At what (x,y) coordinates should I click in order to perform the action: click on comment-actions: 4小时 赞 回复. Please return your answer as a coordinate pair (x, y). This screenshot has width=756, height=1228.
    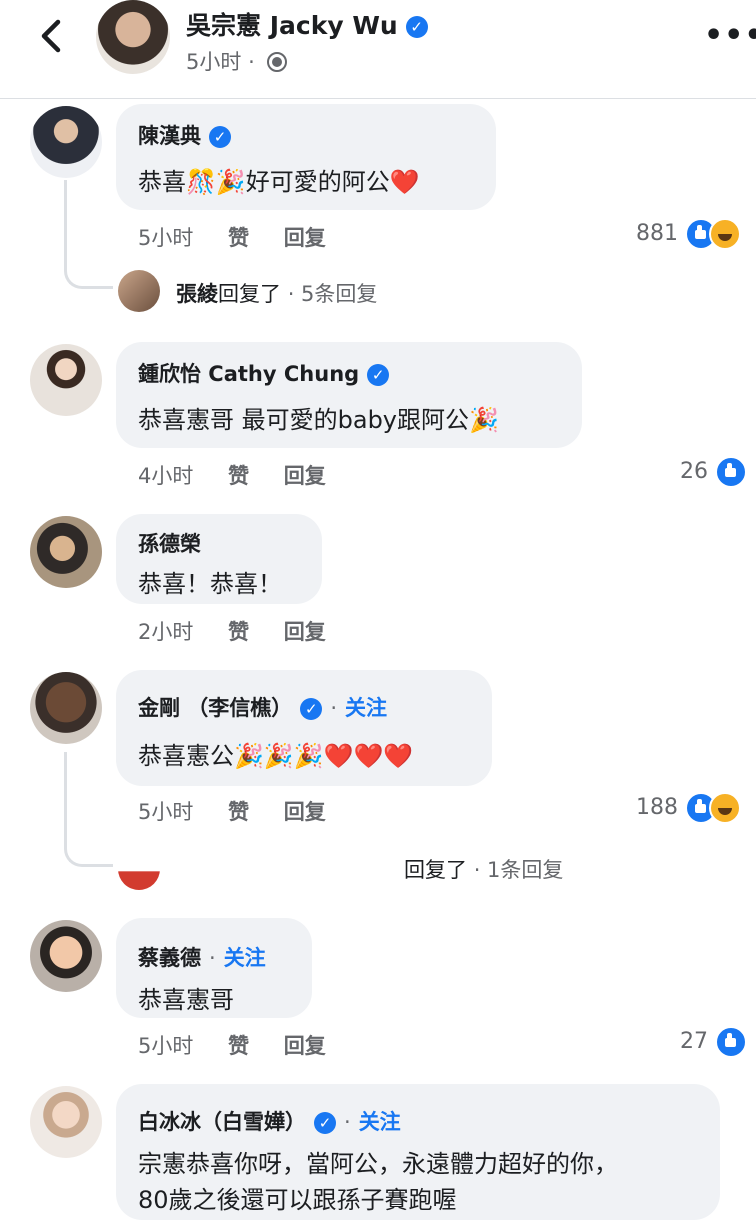
    Looking at the image, I should click on (246, 475).